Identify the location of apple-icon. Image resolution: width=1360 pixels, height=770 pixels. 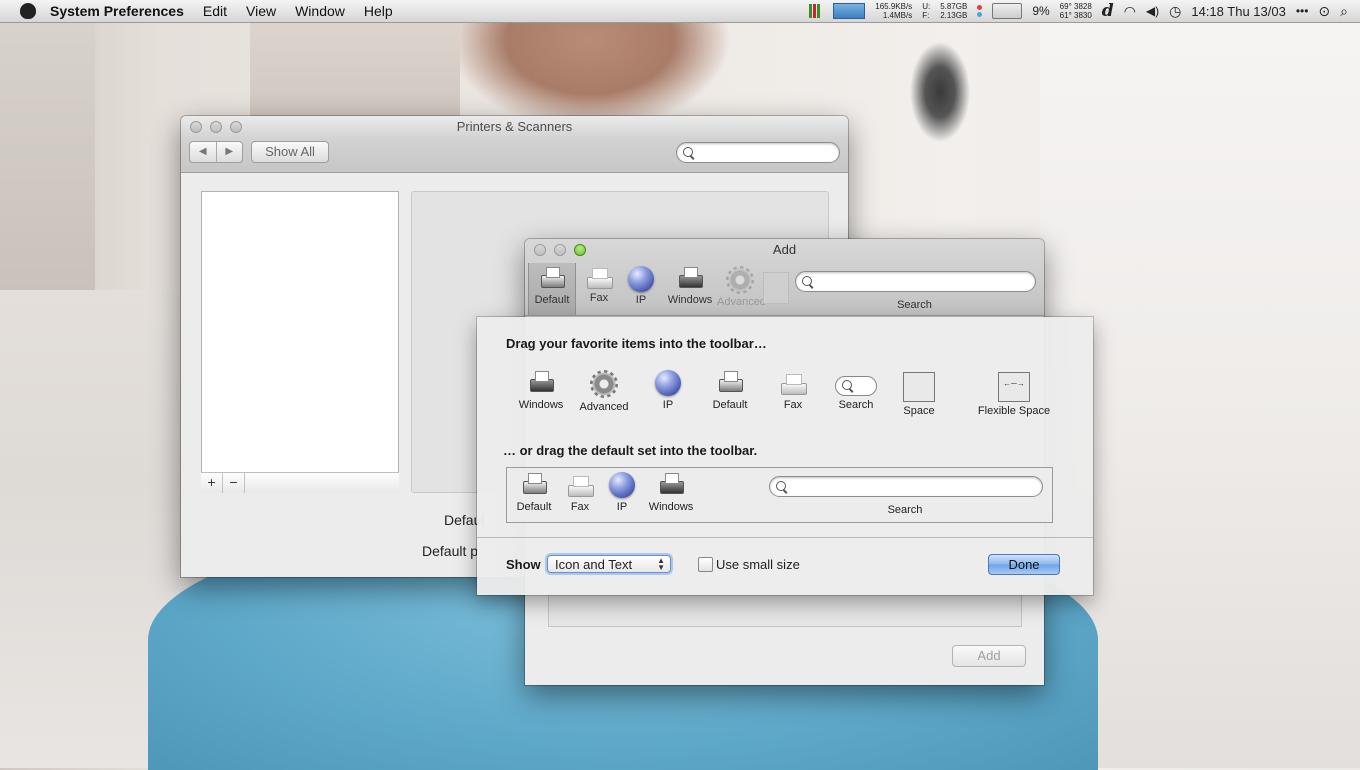
(28, 11).